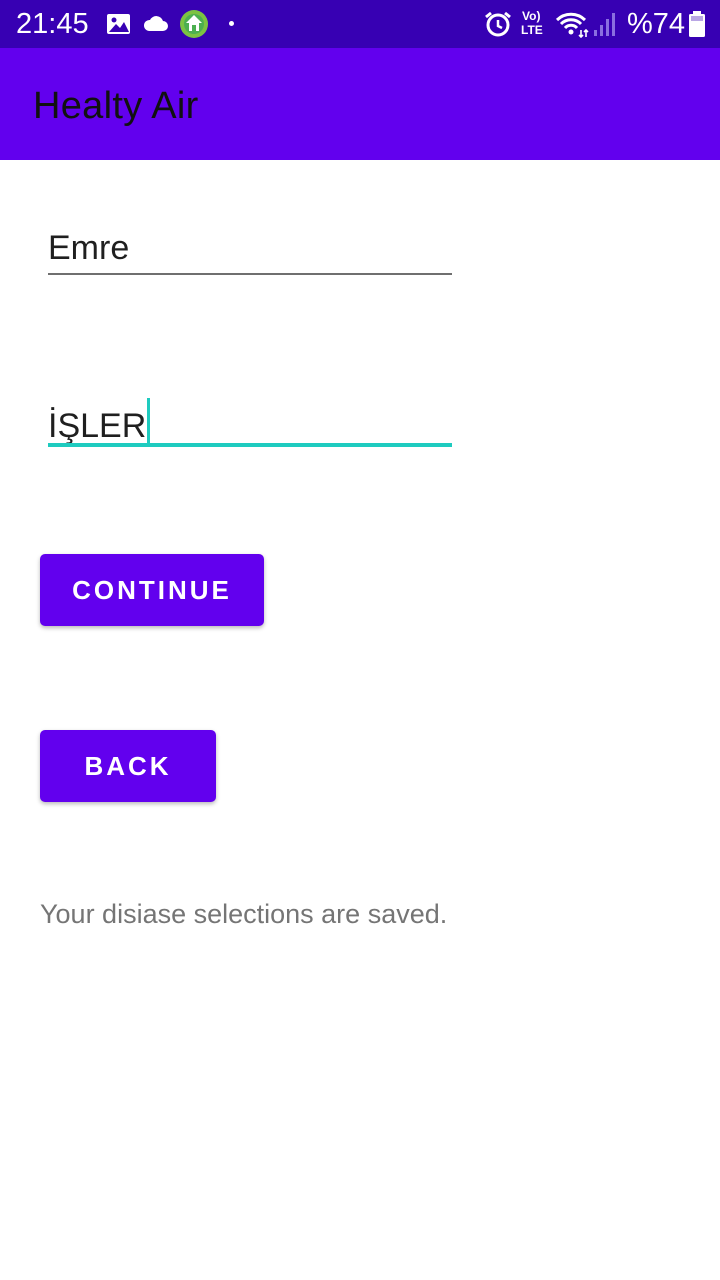 The width and height of the screenshot is (720, 1280). Describe the element at coordinates (194, 24) in the screenshot. I see `app-notification-icon` at that location.